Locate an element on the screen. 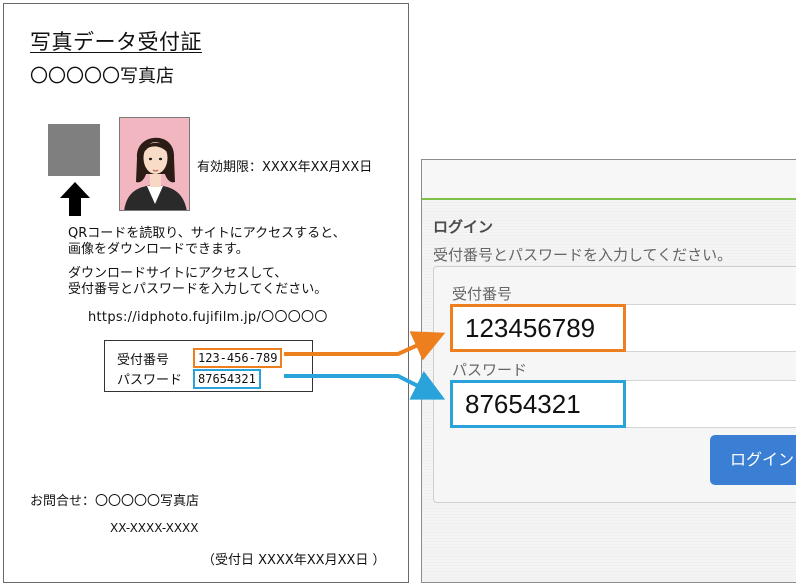 This screenshot has height=587, width=796. instruction-qr: QRコードを読取り、サイトにアクセスすると、 画像をダウンロードできます。 is located at coordinates (207, 241).